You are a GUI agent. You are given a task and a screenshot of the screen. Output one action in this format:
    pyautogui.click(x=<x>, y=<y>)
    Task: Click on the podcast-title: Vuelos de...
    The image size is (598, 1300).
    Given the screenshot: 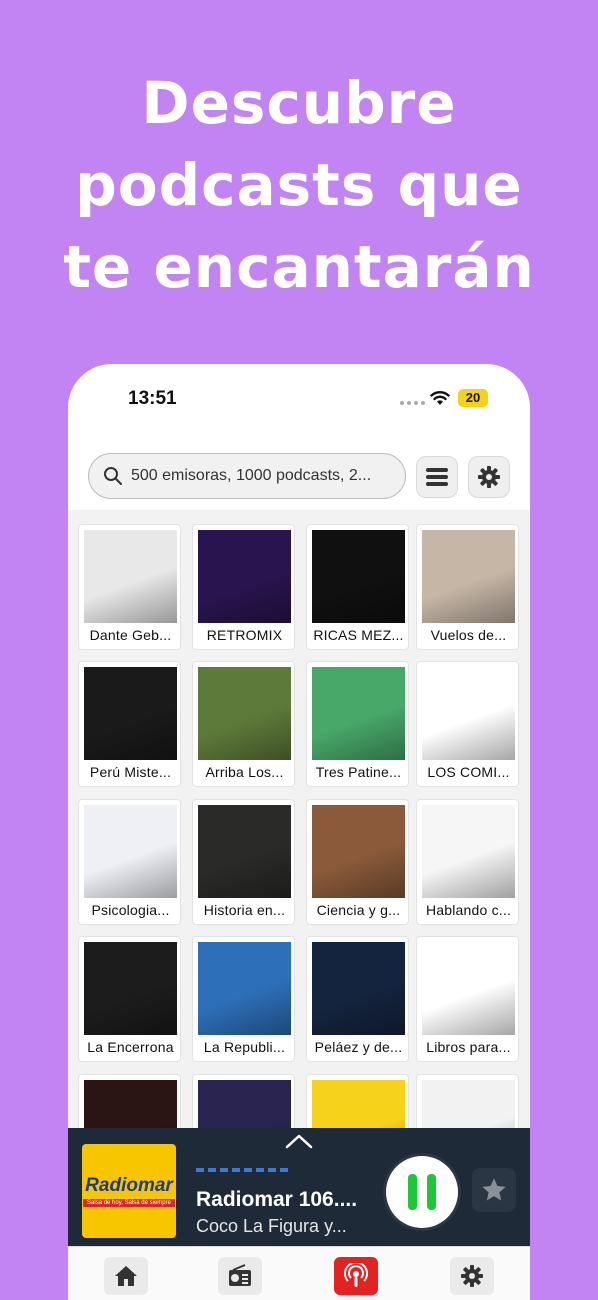 What is the action you would take?
    pyautogui.click(x=468, y=635)
    